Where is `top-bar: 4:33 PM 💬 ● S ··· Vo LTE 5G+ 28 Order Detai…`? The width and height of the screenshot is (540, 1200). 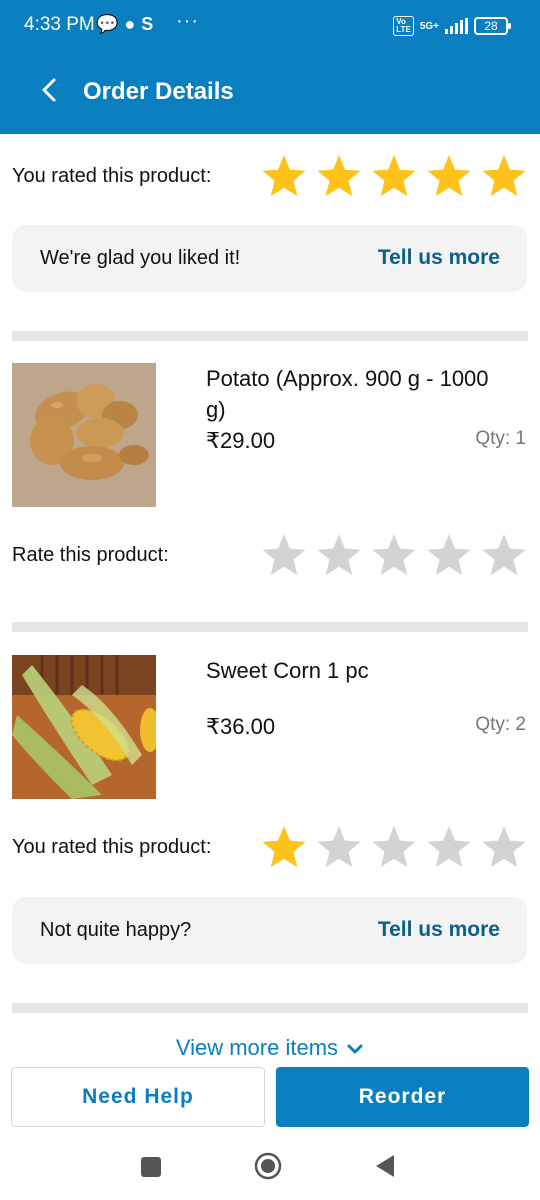 top-bar: 4:33 PM 💬 ● S ··· Vo LTE 5G+ 28 Order Detai… is located at coordinates (270, 67).